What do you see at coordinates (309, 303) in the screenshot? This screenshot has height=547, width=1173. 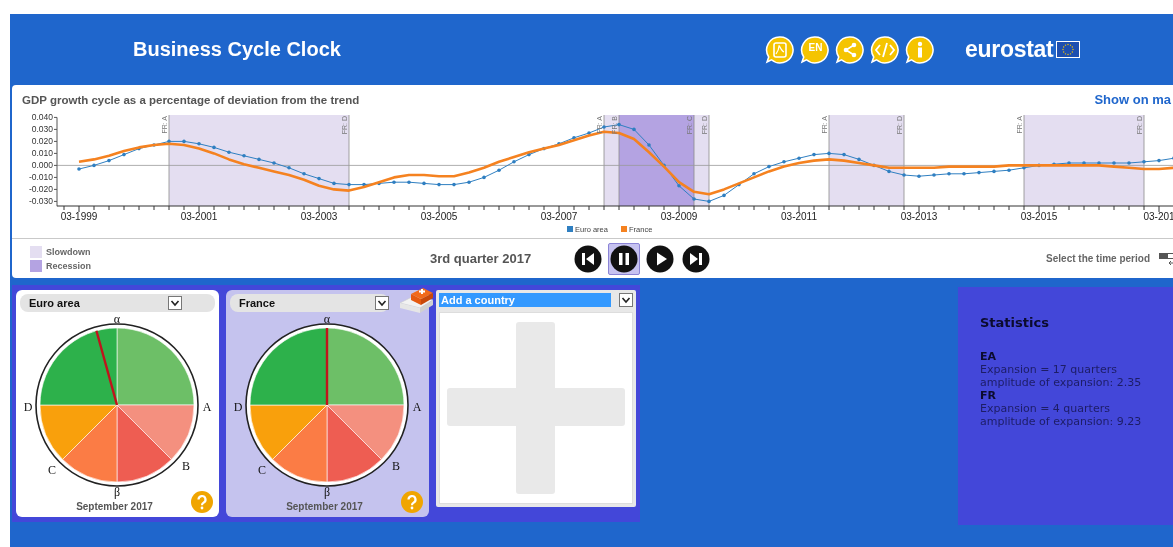 I see `country-select: France` at bounding box center [309, 303].